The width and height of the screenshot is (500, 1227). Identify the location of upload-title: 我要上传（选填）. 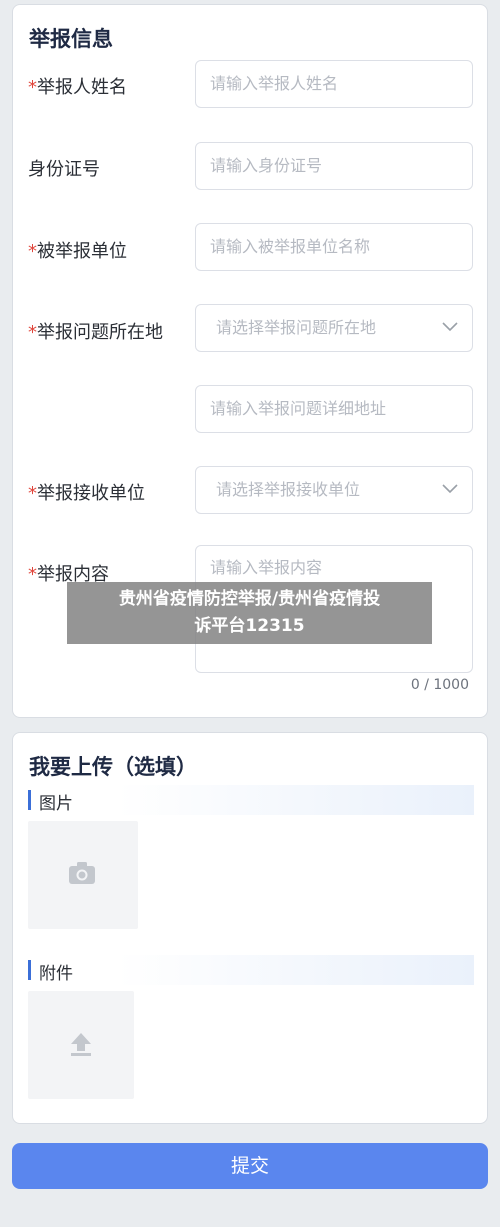
(113, 767).